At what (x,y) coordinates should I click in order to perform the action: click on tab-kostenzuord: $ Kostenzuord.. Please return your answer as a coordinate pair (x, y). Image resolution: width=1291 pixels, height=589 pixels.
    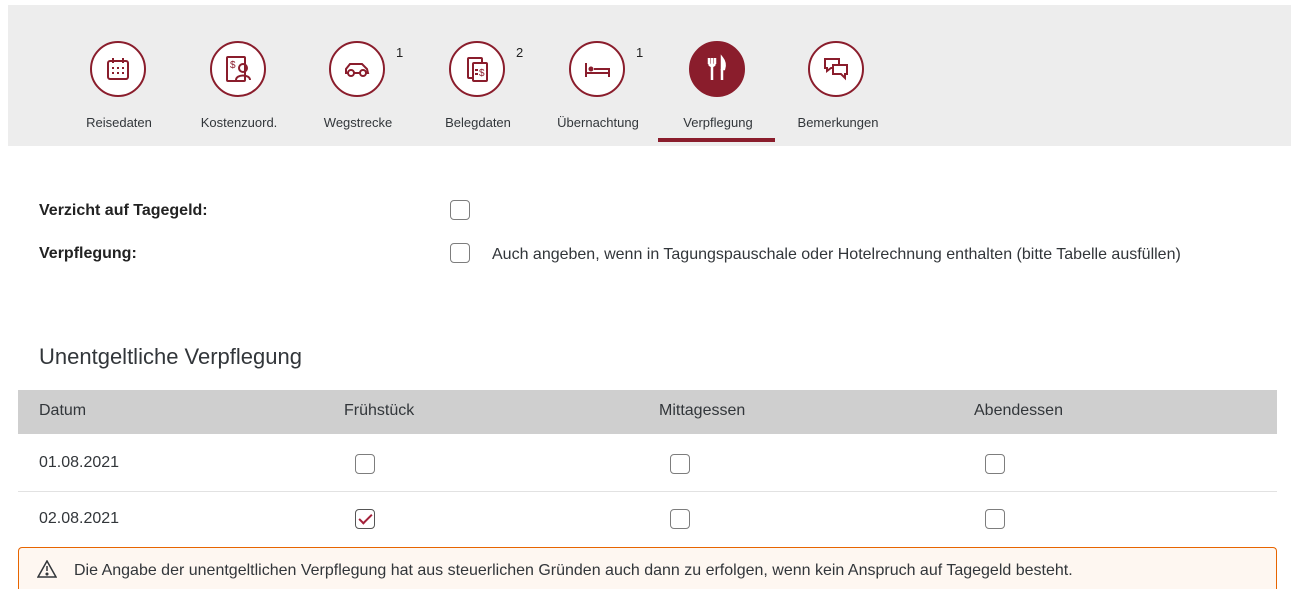
    Looking at the image, I should click on (248, 75).